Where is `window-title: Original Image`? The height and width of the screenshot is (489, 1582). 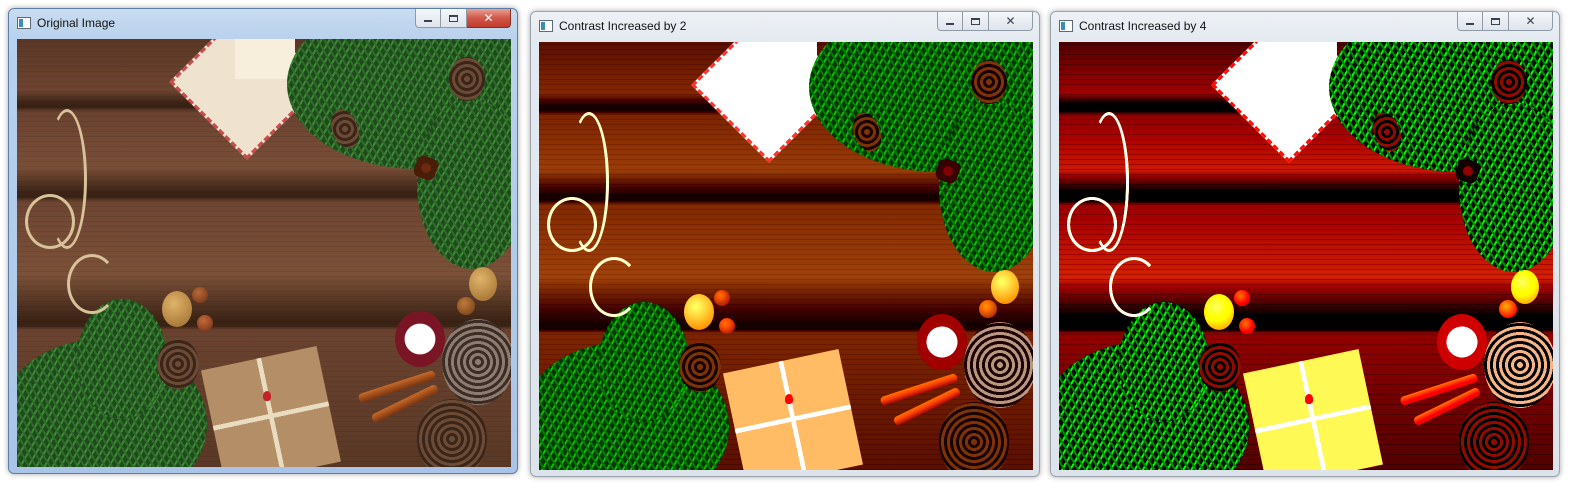 window-title: Original Image is located at coordinates (76, 23).